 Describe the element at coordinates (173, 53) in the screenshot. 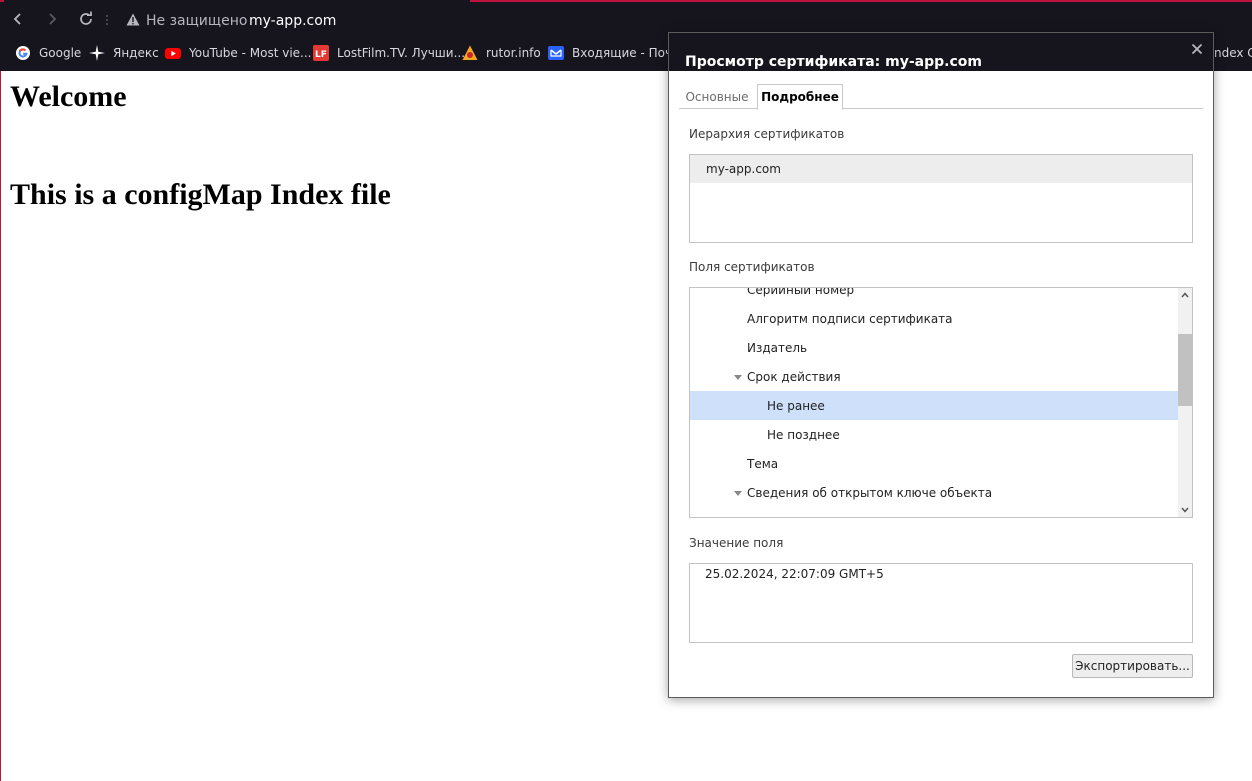

I see `youtube-icon` at that location.